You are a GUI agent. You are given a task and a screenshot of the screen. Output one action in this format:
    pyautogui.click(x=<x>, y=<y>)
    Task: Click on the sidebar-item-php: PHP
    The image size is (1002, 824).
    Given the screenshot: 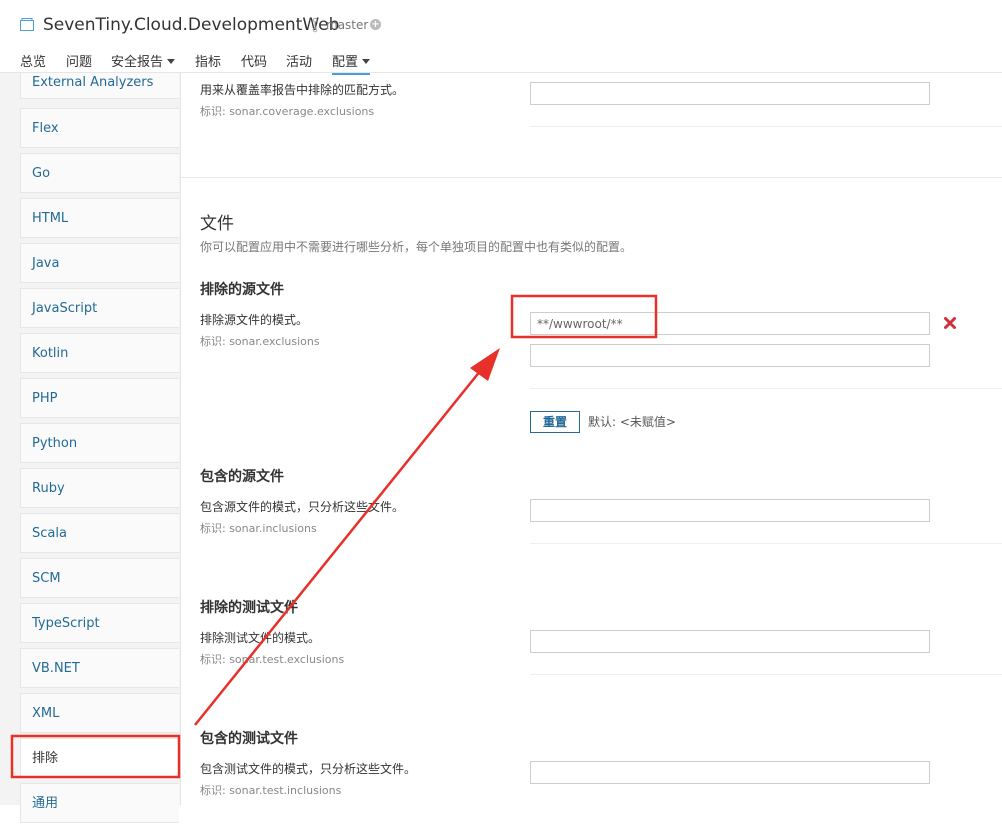 What is the action you would take?
    pyautogui.click(x=99, y=398)
    